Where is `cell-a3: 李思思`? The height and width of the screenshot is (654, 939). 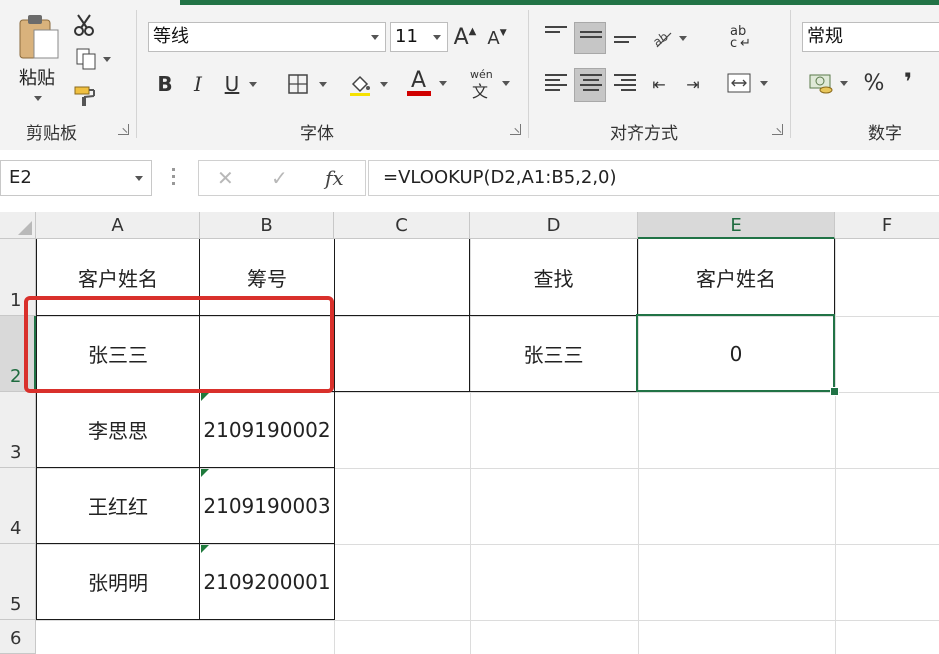
cell-a3: 李思思 is located at coordinates (118, 429).